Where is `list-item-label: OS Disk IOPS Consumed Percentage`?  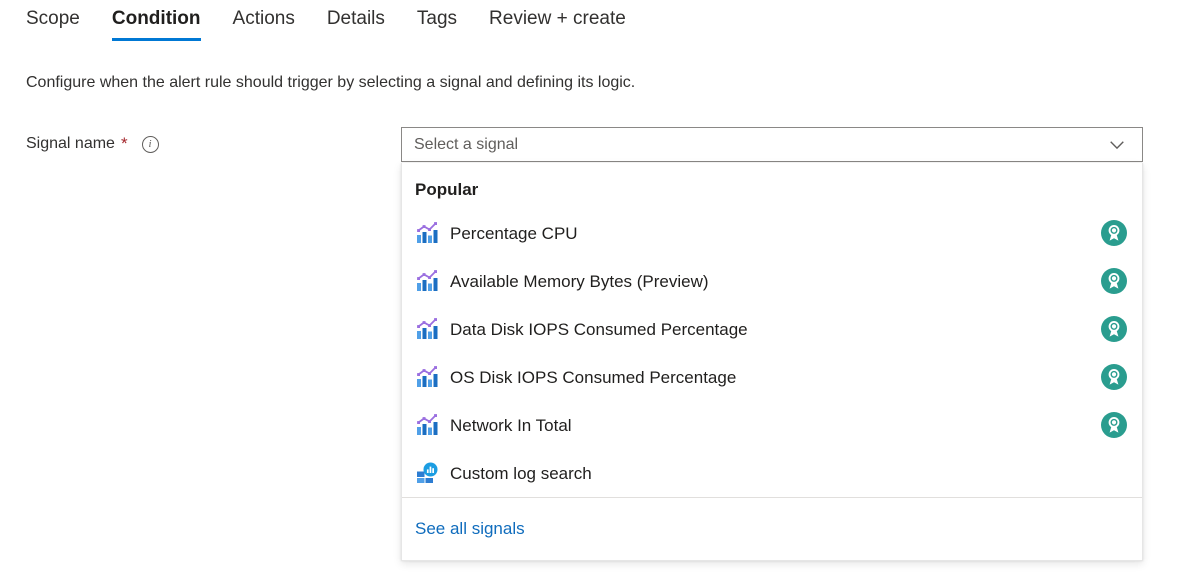
list-item-label: OS Disk IOPS Consumed Percentage is located at coordinates (593, 377).